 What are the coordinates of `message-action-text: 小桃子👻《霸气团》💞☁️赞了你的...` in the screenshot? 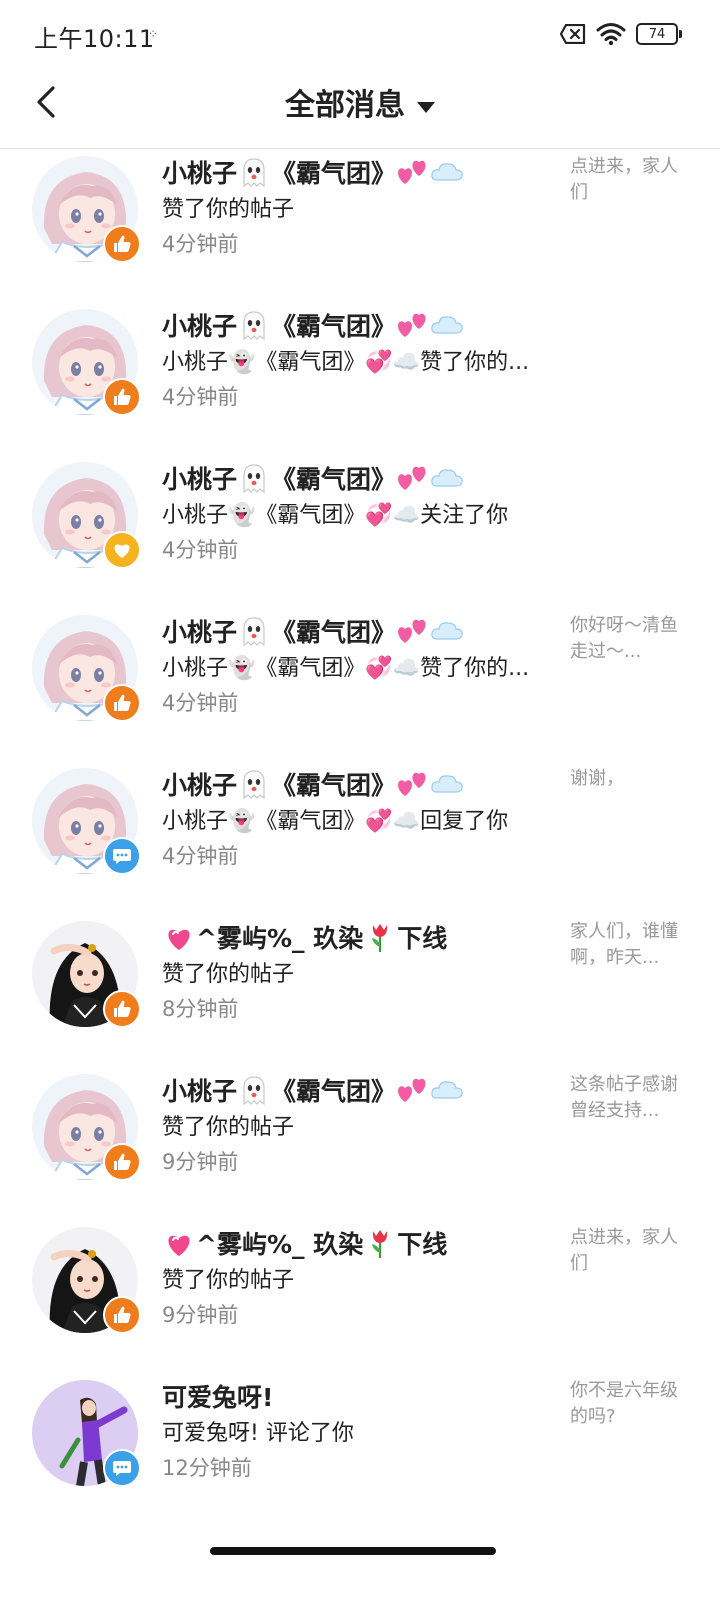 It's located at (346, 668).